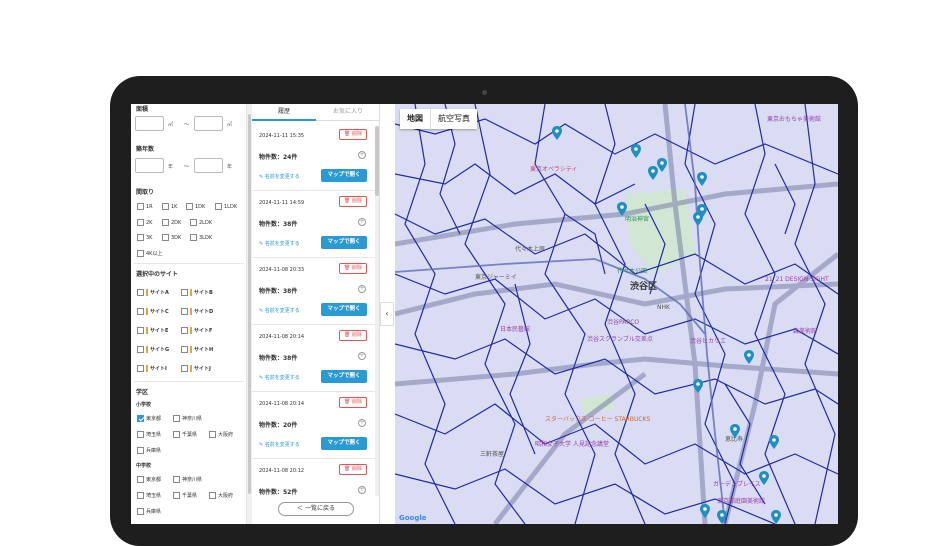  What do you see at coordinates (454, 119) in the screenshot?
I see `map-type-satellite: 航空写真` at bounding box center [454, 119].